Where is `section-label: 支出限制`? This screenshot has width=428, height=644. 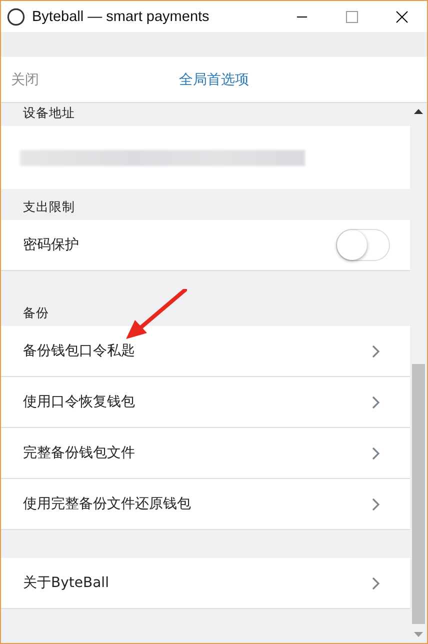
section-label: 支出限制 is located at coordinates (49, 206).